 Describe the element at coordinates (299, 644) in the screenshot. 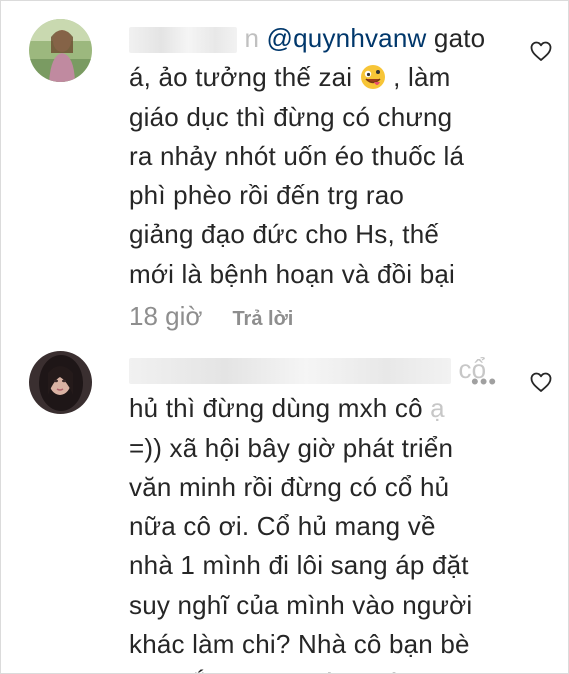

I see `comment-line: khác làm chi? Nhà cô bạn bè` at that location.